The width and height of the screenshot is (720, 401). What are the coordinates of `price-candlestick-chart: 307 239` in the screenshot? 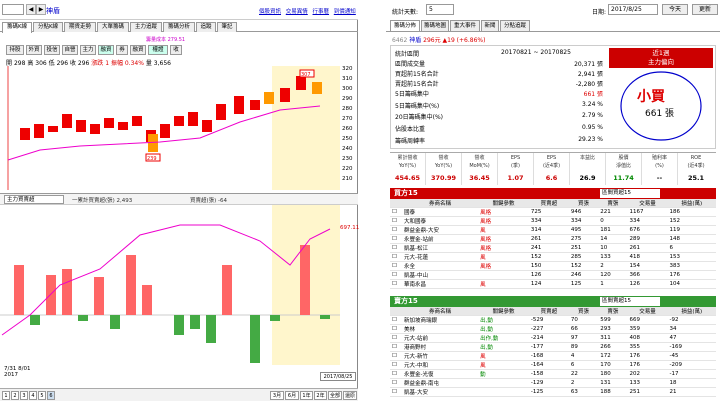 It's located at (173, 128).